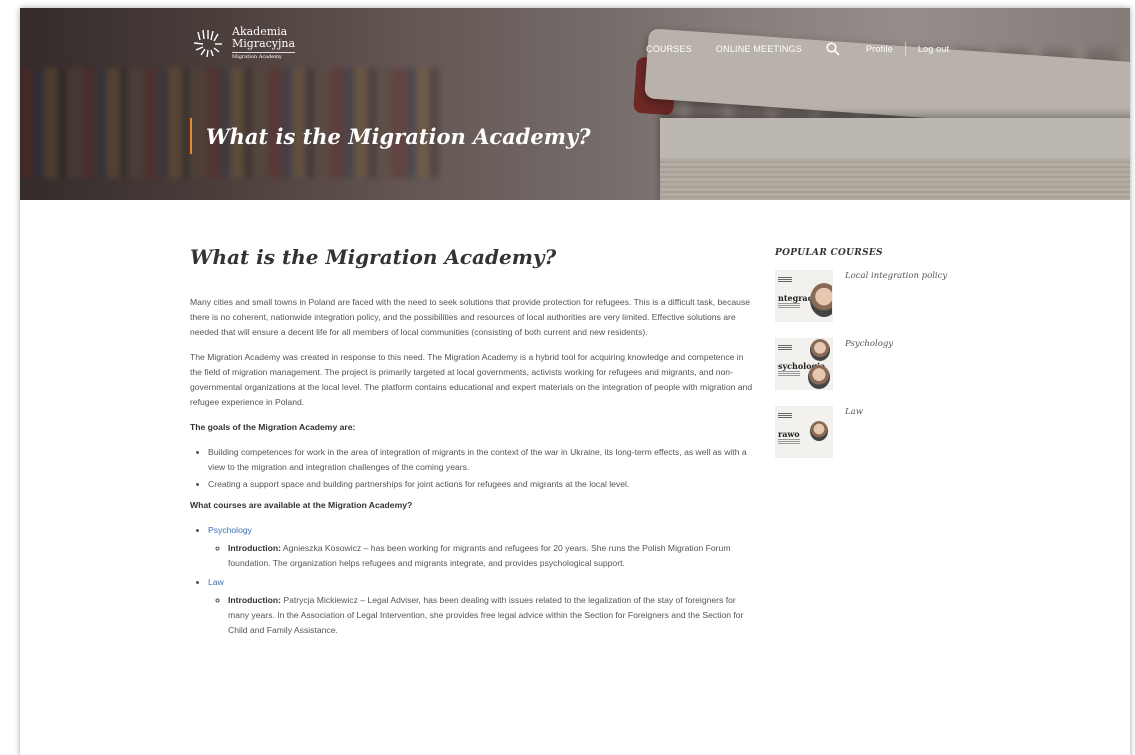 This screenshot has height=755, width=1135. What do you see at coordinates (896, 276) in the screenshot?
I see `popular-course-label: Local integration policy` at bounding box center [896, 276].